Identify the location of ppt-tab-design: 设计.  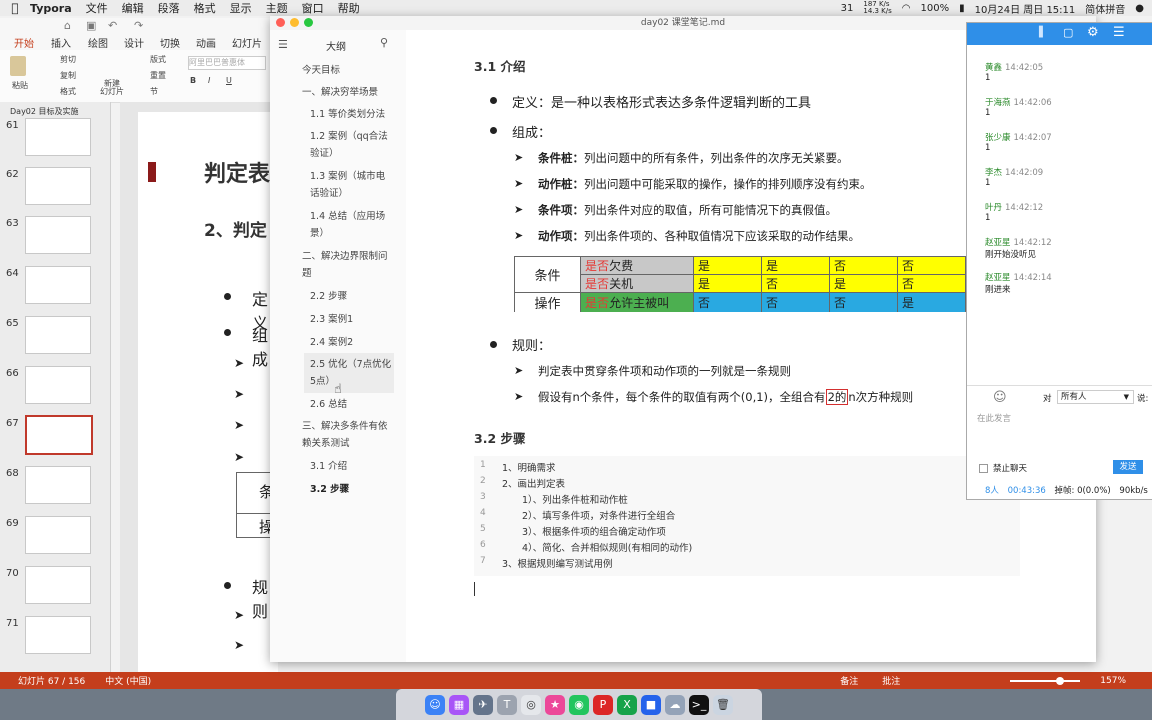
(134, 42).